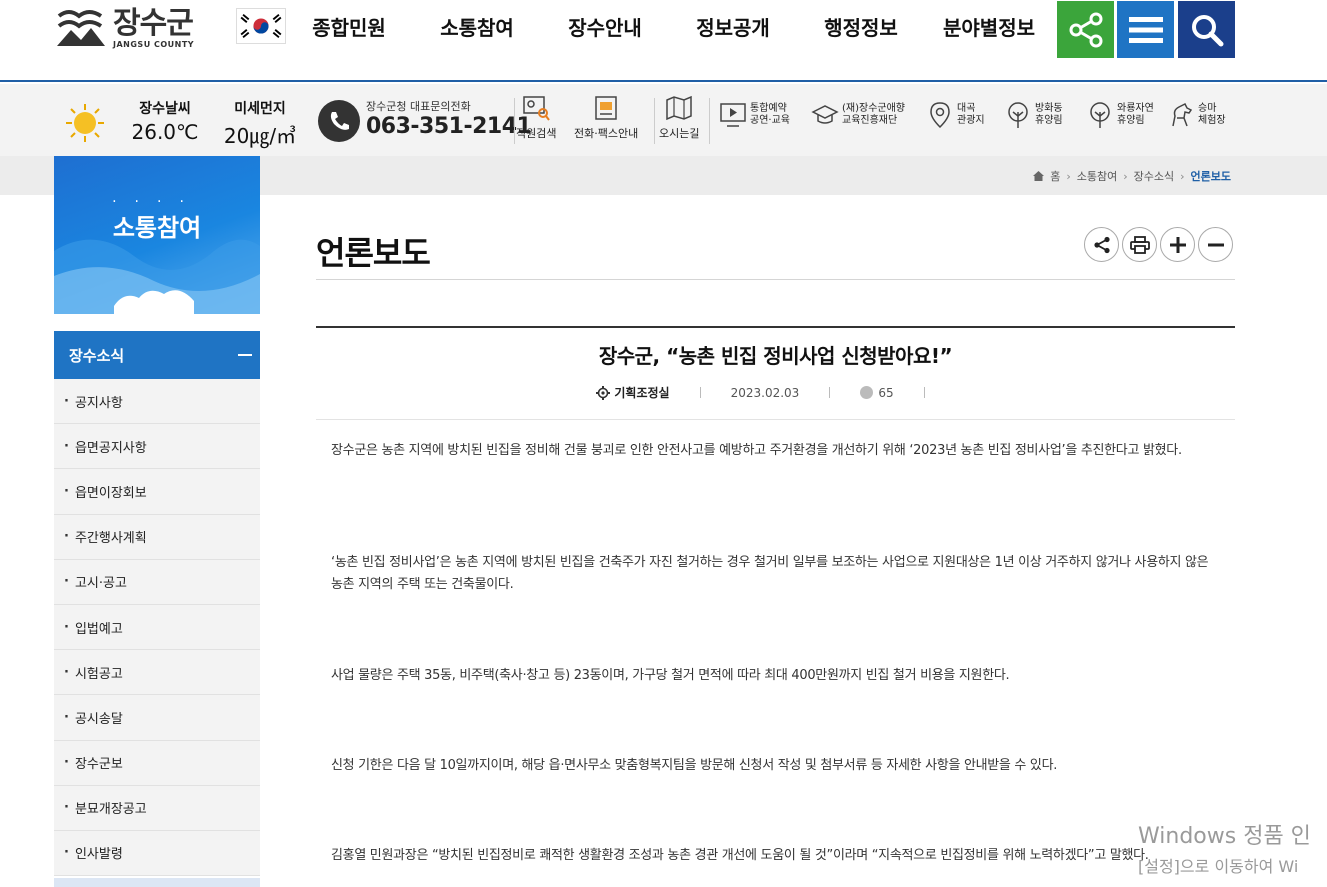 This screenshot has height=887, width=1327. I want to click on phone-call-icon, so click(339, 121).